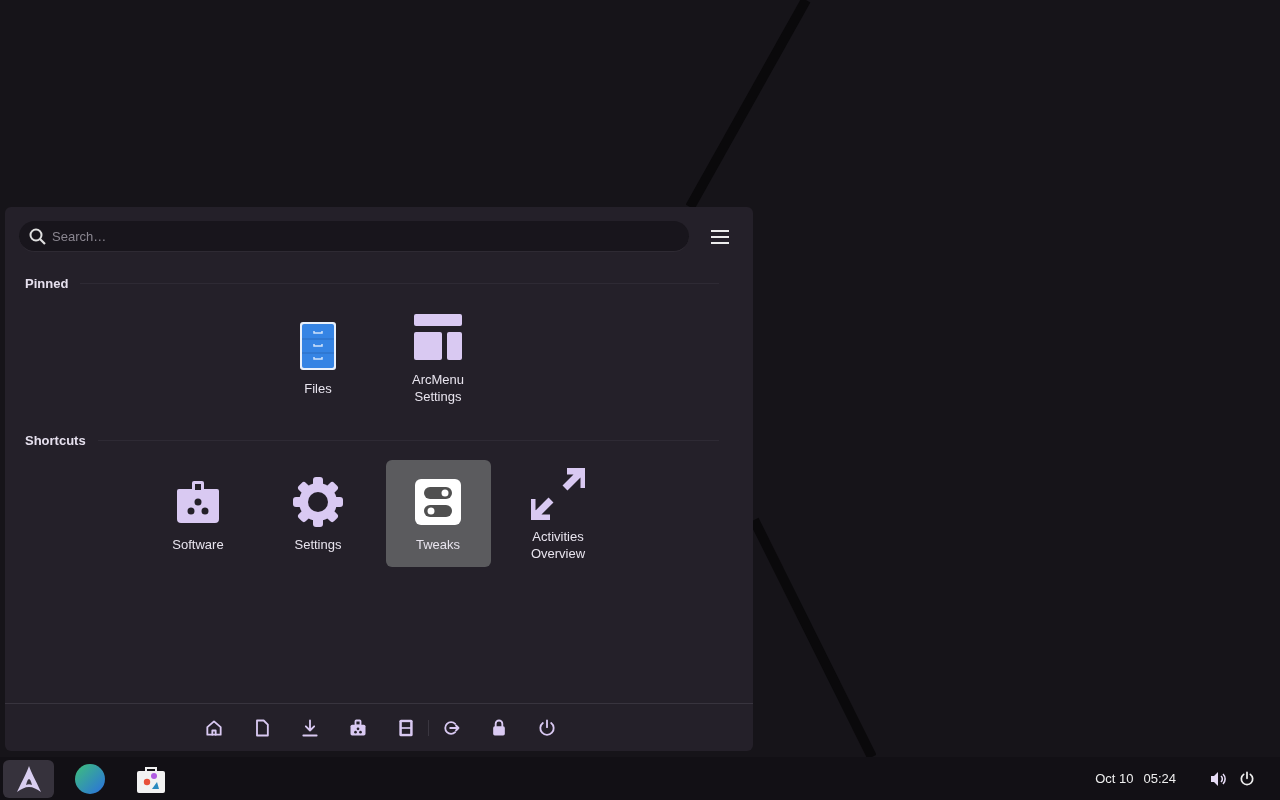 The width and height of the screenshot is (1280, 800). I want to click on globe-icon, so click(89, 778).